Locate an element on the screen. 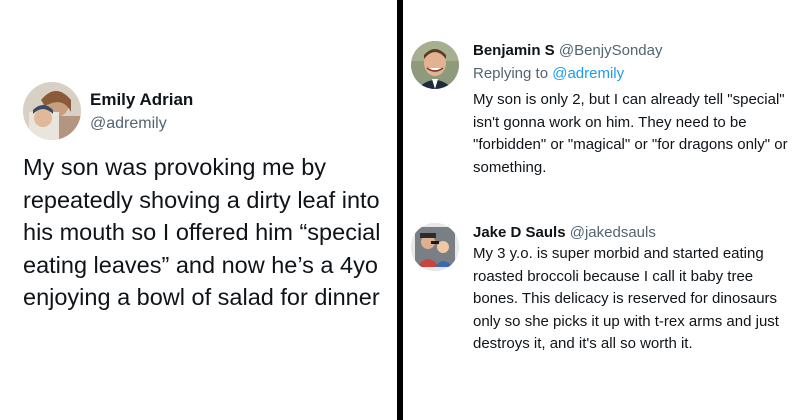  author-handle: @jakedsauls is located at coordinates (613, 232).